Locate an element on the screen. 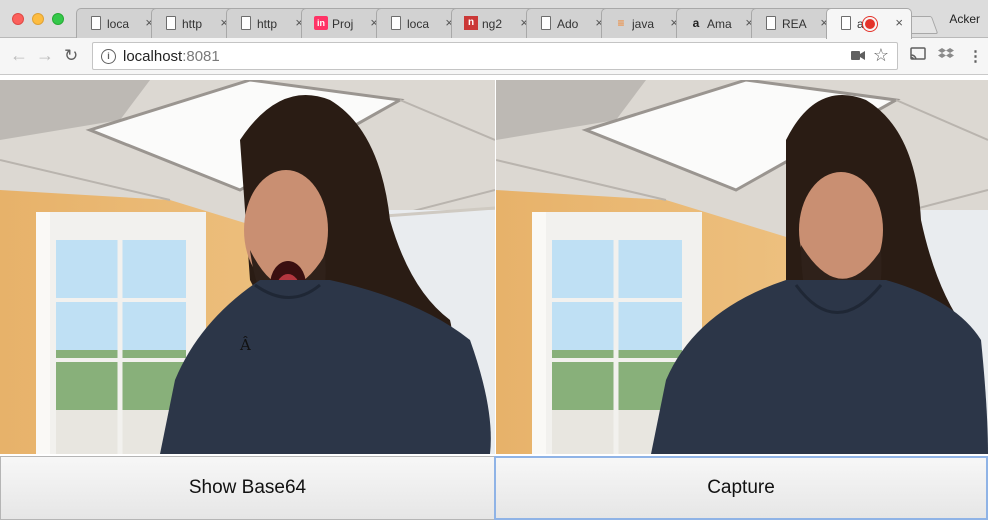  dropbox-icon is located at coordinates (946, 54).